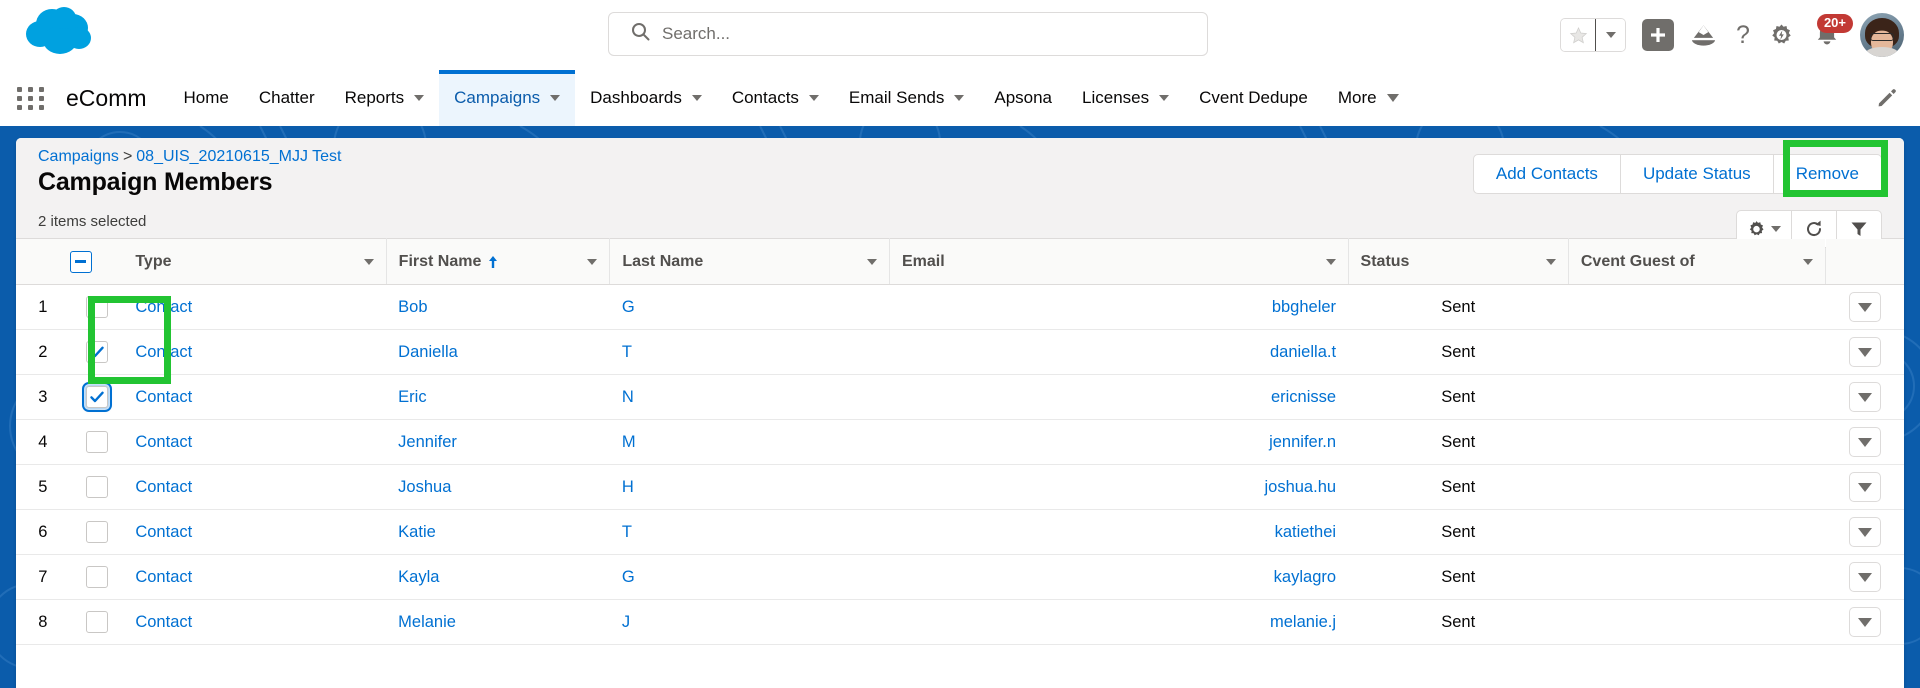  What do you see at coordinates (1305, 532) in the screenshot?
I see `email-link: katiethei` at bounding box center [1305, 532].